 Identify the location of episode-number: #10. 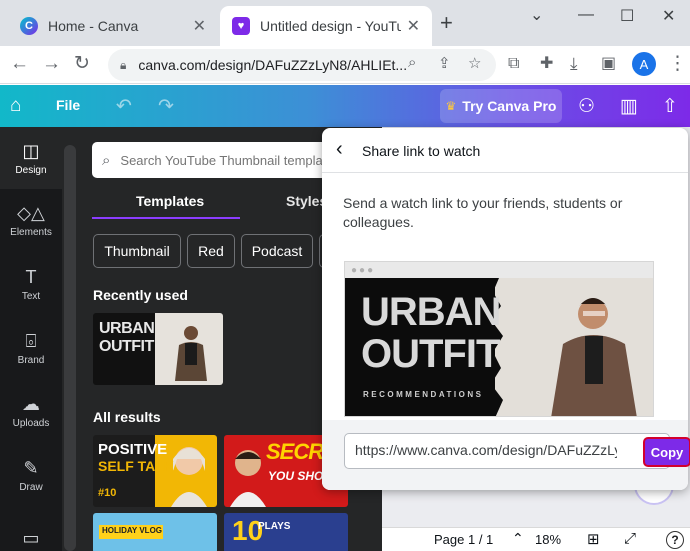
(107, 493).